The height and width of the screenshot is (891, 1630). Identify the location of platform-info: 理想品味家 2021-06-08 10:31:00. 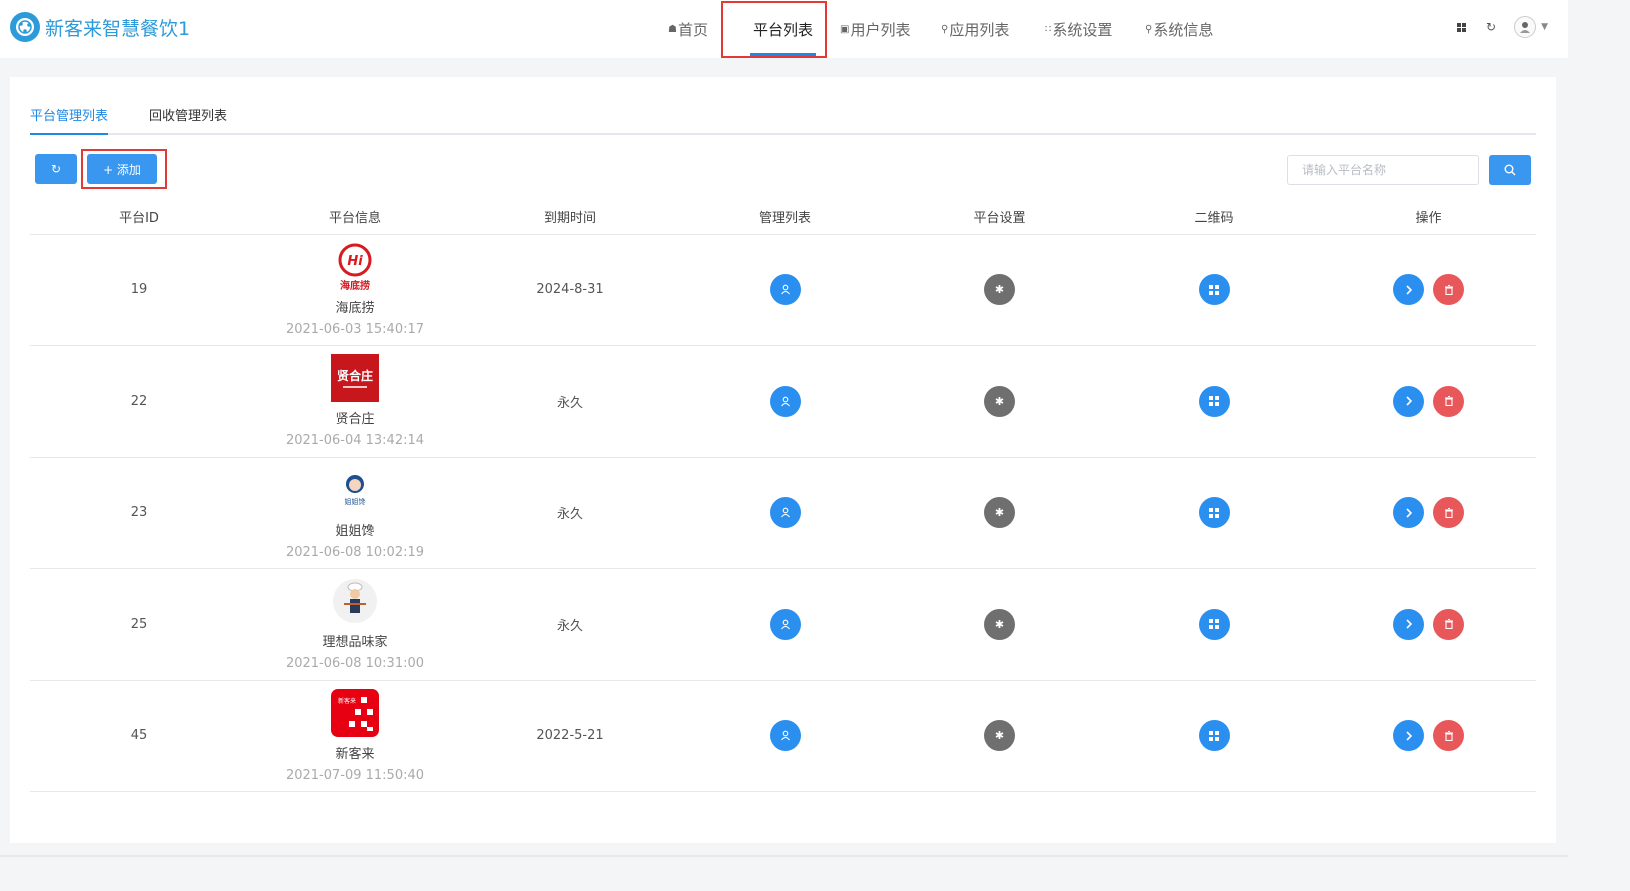
(355, 624).